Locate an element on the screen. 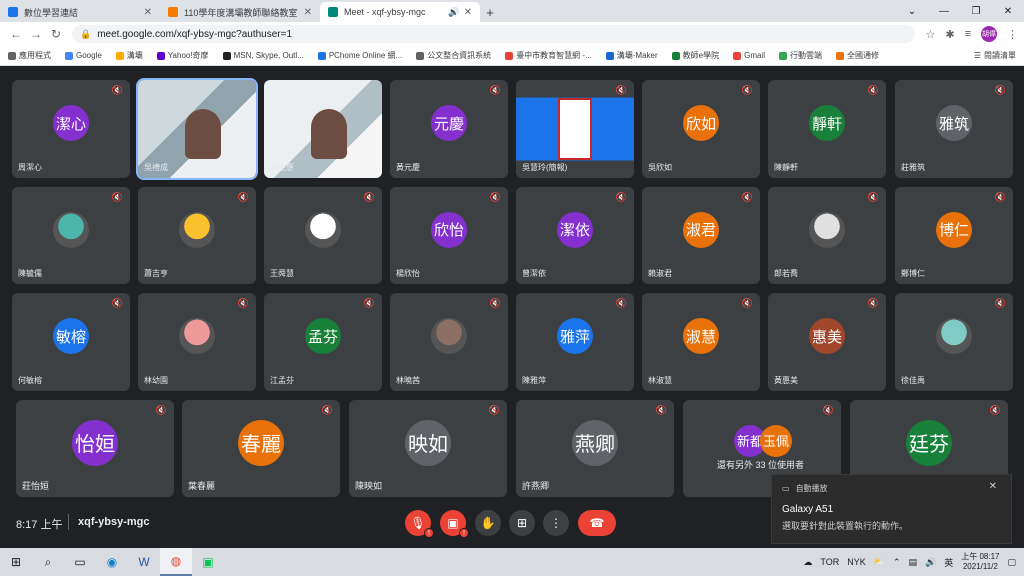 Image resolution: width=1024 pixels, height=576 pixels. chevron-down-icon: ⌄ is located at coordinates (912, 11).